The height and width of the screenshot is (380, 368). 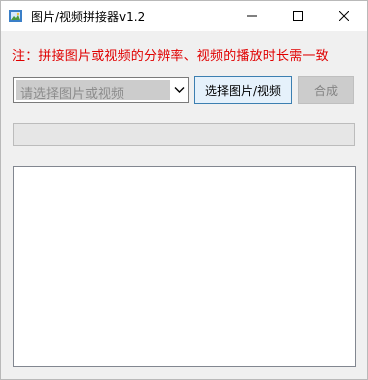 I want to click on compose-button: 合成, so click(x=326, y=90).